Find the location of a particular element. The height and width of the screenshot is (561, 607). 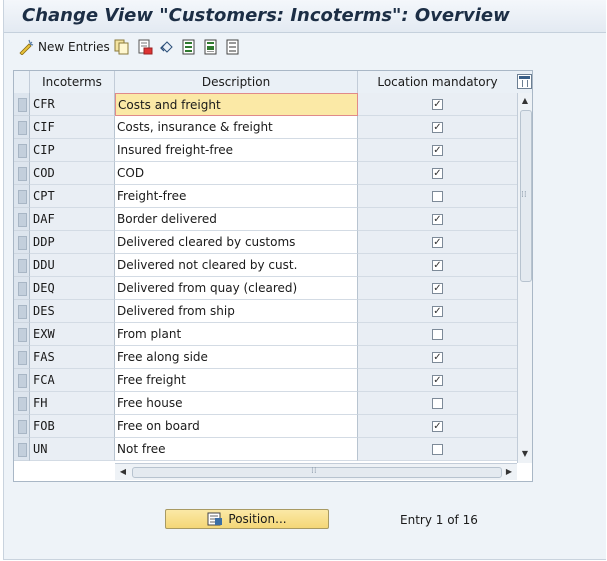

incoterm-code-cell: COD is located at coordinates (72, 173).